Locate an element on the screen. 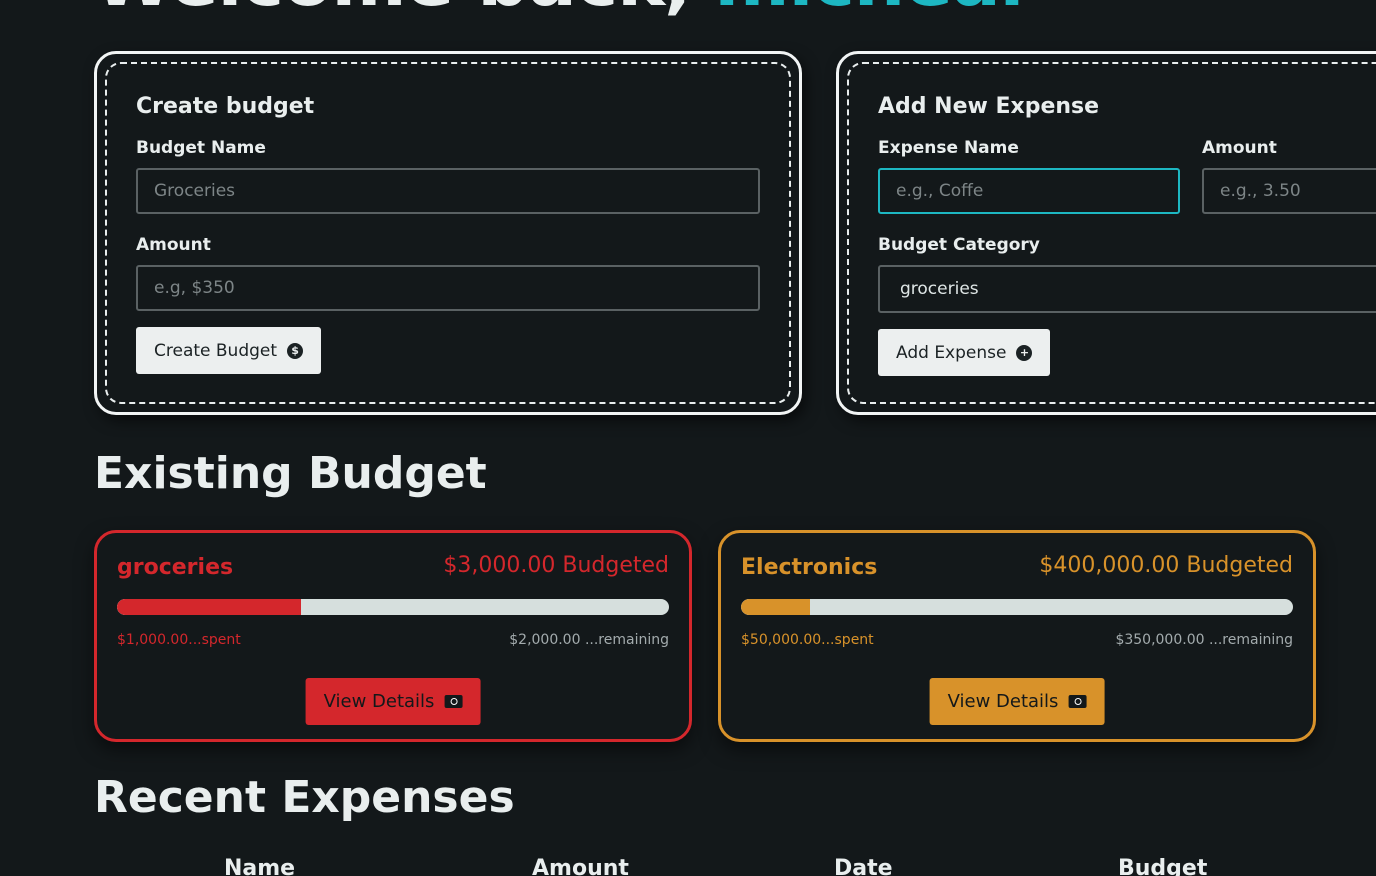  expense-name-label: Expense Name is located at coordinates (948, 148).